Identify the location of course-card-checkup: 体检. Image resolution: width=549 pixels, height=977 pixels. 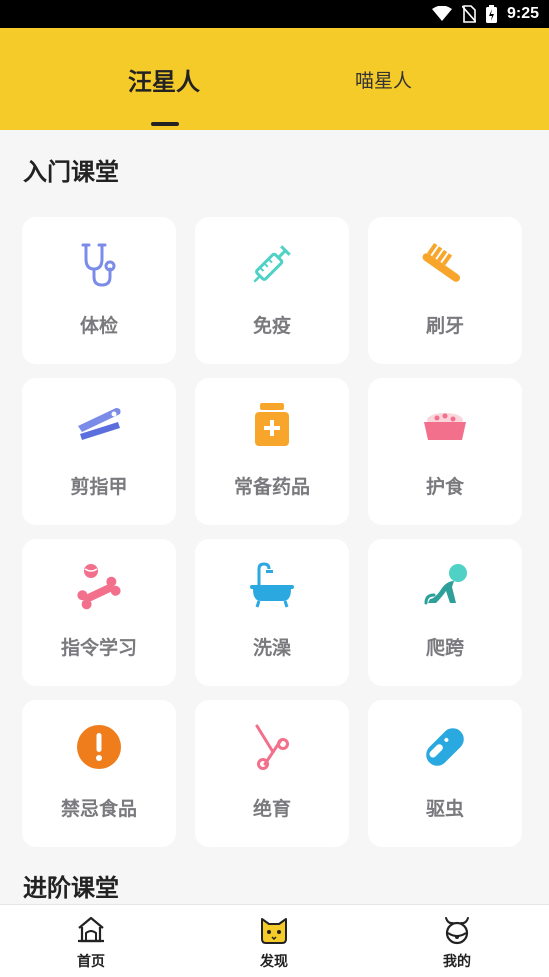
(99, 290).